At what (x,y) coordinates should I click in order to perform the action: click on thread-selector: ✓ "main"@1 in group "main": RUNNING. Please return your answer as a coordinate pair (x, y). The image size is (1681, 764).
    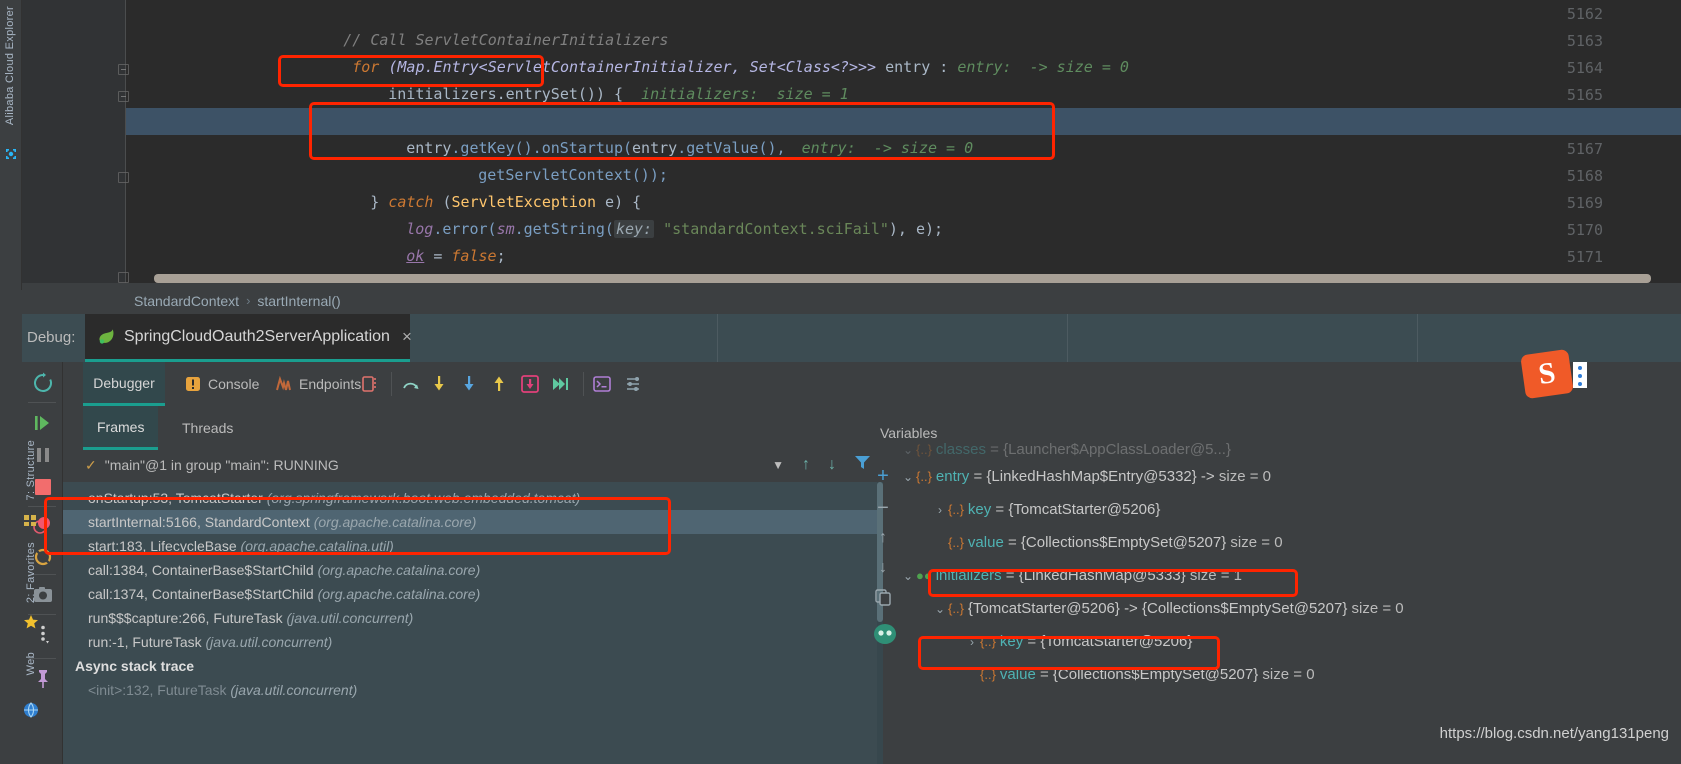
    Looking at the image, I should click on (473, 465).